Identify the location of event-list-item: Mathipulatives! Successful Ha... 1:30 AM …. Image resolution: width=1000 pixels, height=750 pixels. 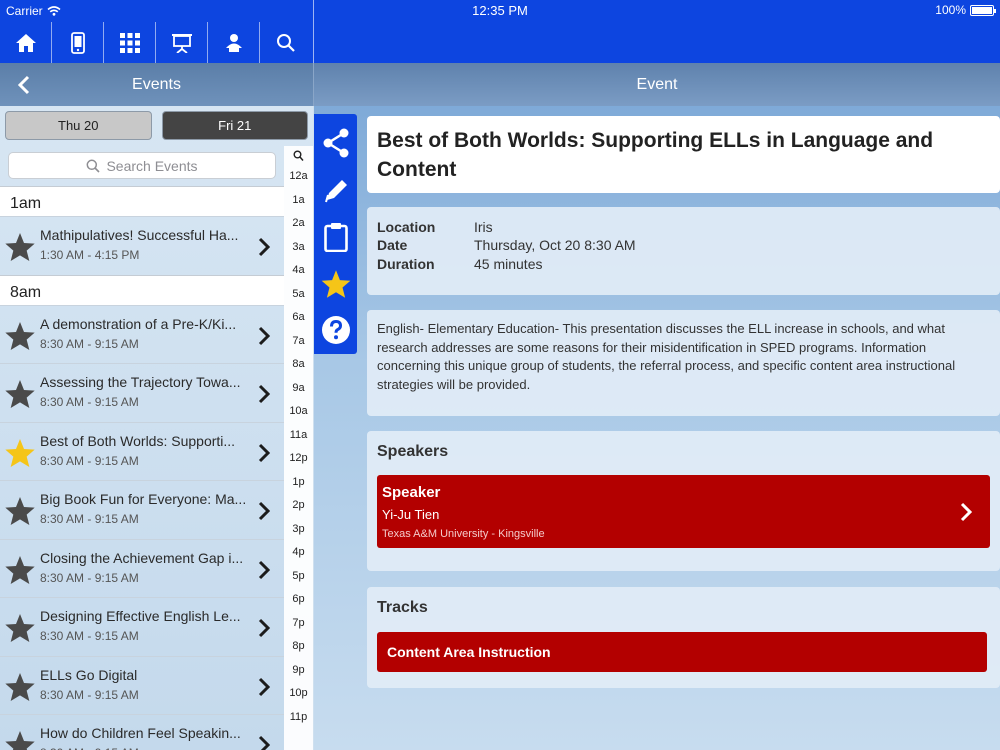
(142, 245).